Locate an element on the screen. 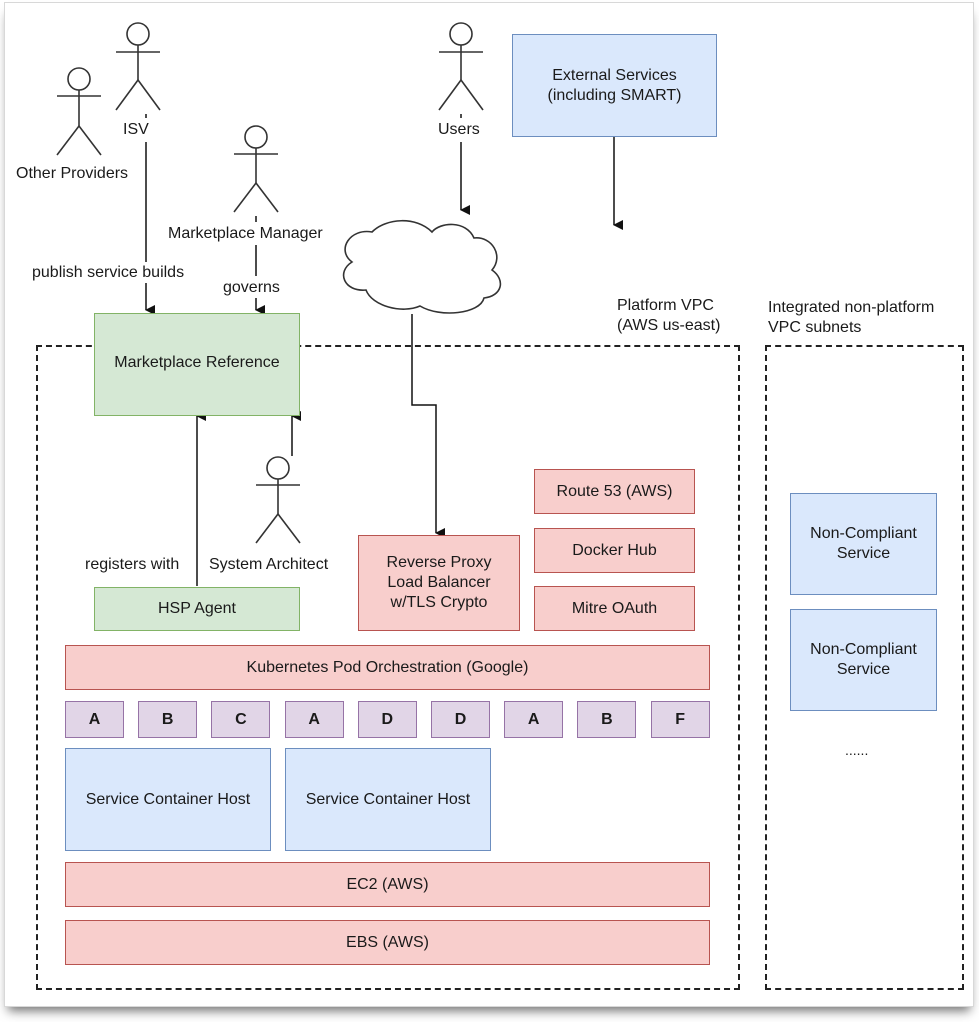  pod-label: C is located at coordinates (241, 719).